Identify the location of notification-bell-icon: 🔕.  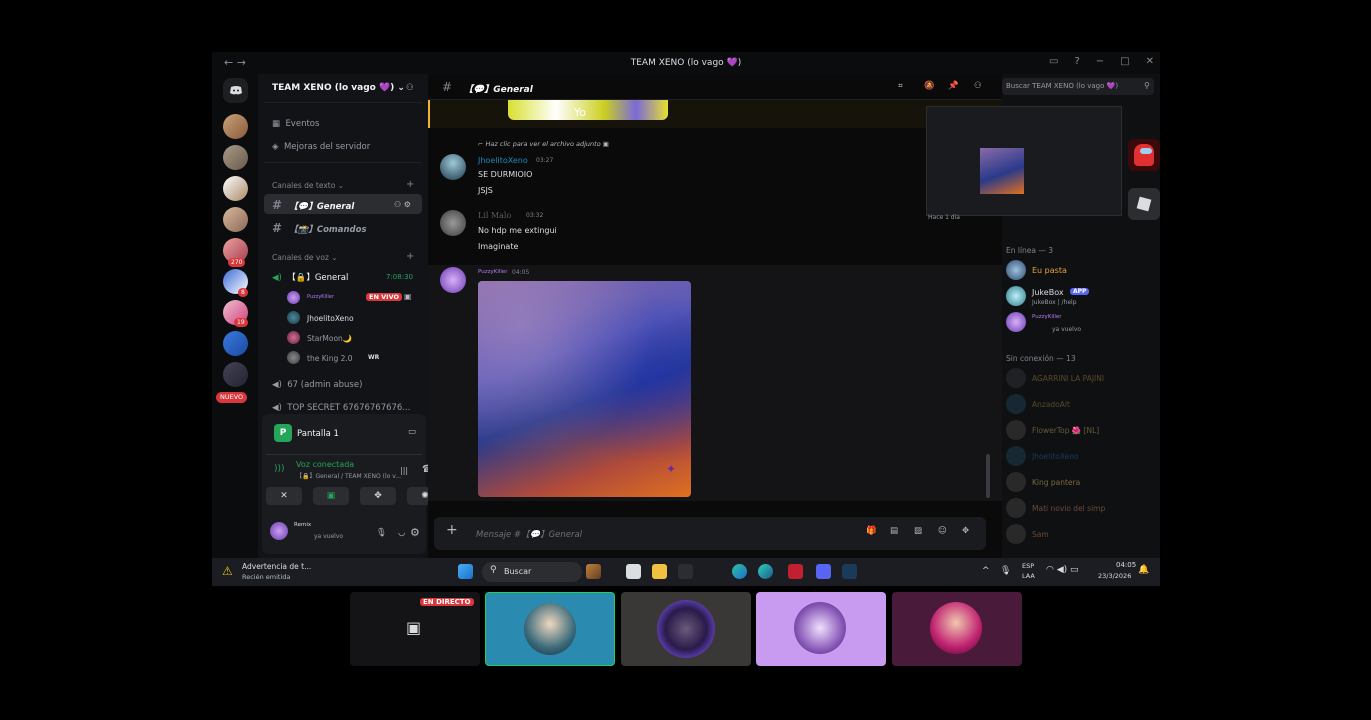
(929, 86).